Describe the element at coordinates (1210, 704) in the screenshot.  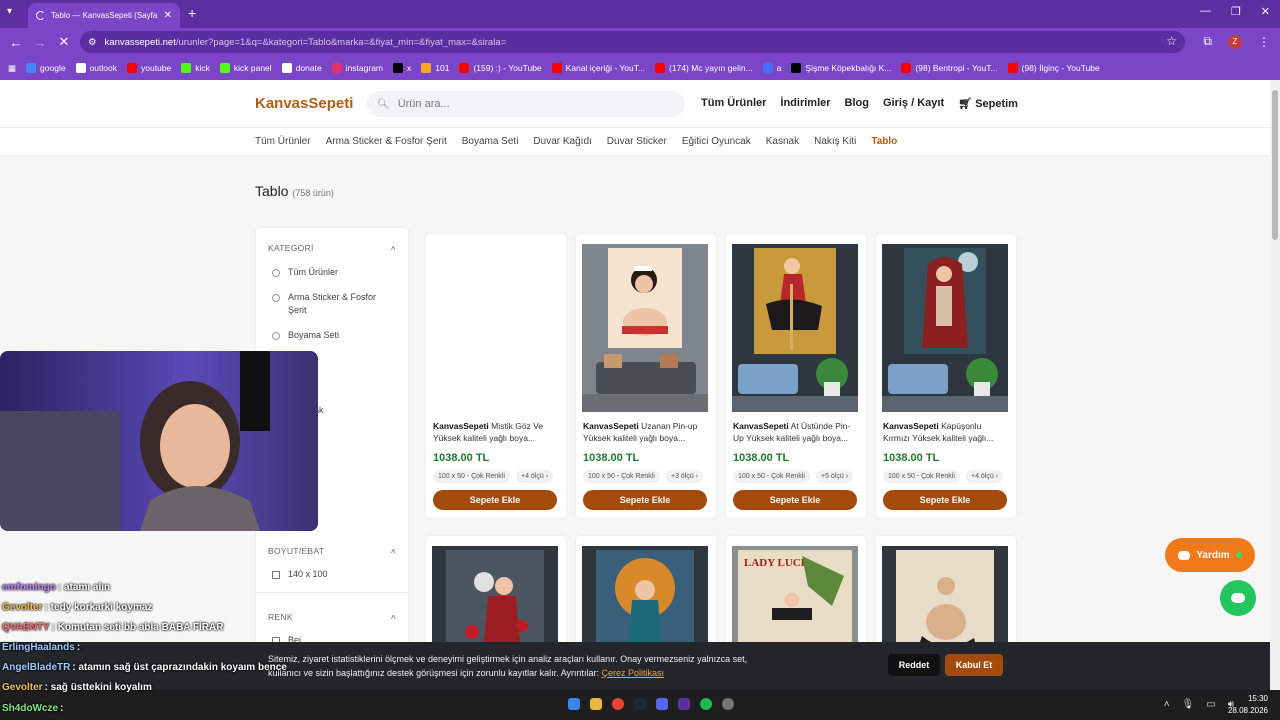
I see `network-icon: ▭` at that location.